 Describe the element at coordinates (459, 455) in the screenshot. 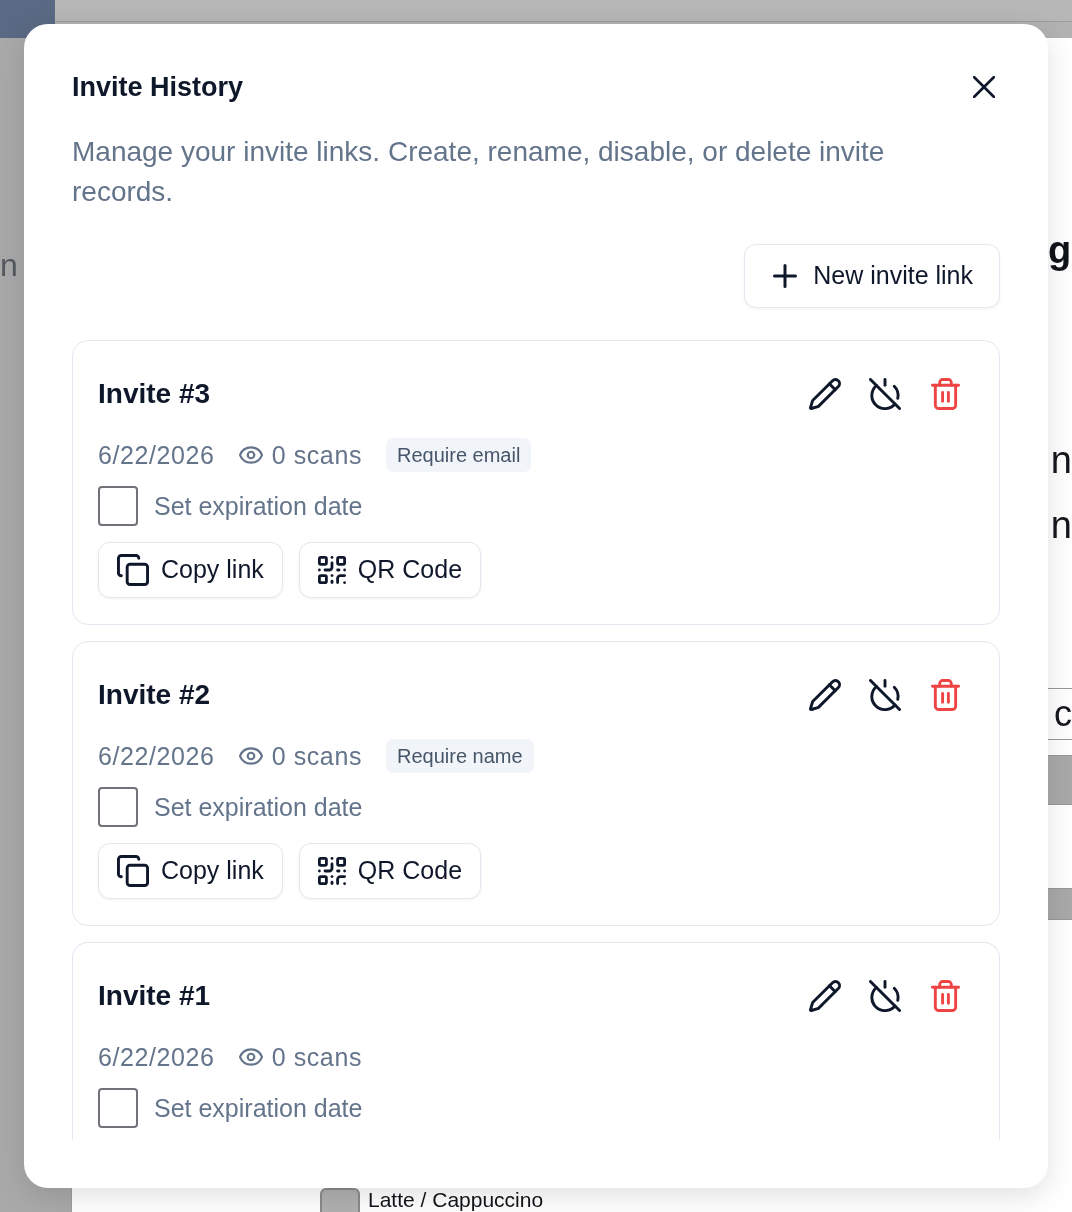

I see `requirement-badge: Require email` at that location.